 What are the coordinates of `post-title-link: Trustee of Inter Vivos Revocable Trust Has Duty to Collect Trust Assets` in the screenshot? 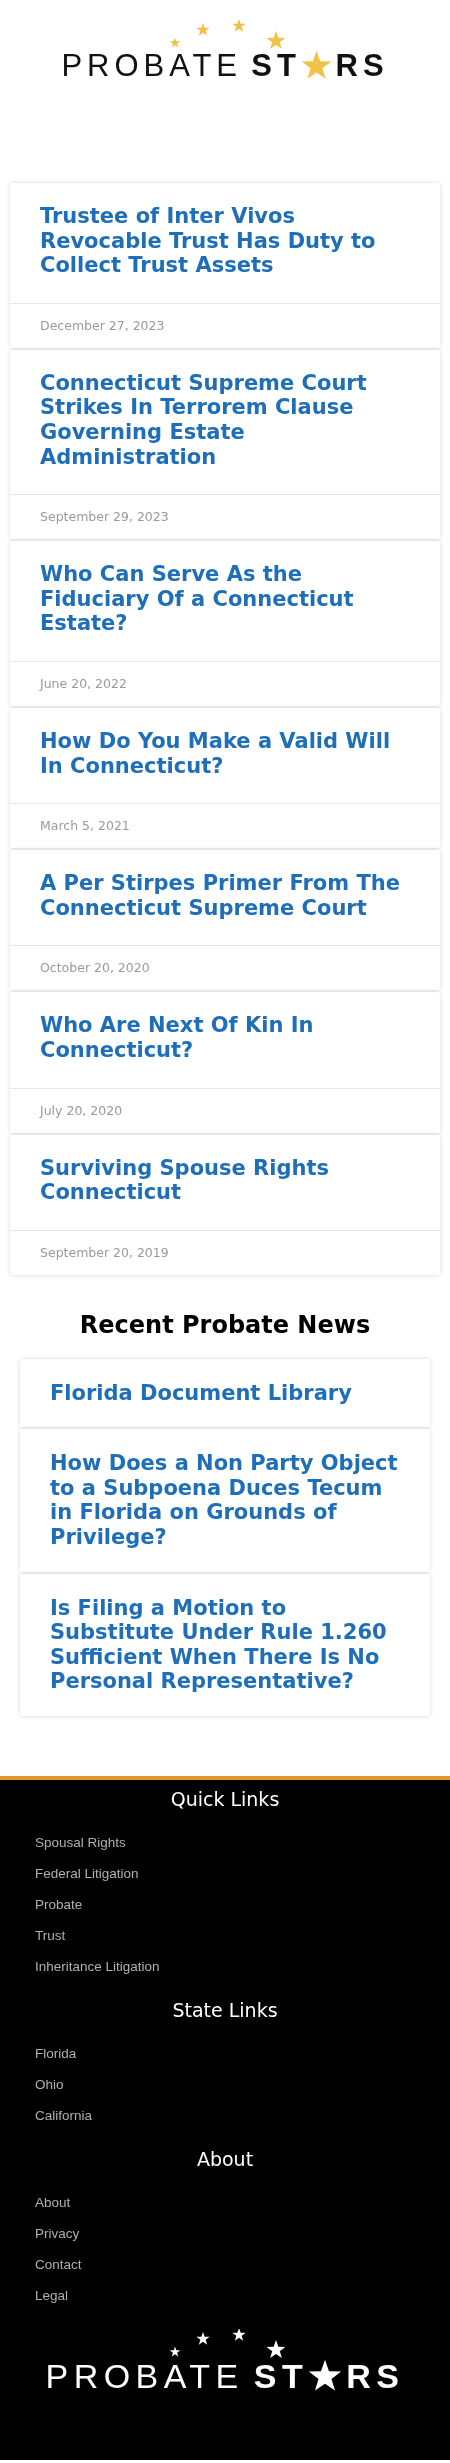 It's located at (225, 243).